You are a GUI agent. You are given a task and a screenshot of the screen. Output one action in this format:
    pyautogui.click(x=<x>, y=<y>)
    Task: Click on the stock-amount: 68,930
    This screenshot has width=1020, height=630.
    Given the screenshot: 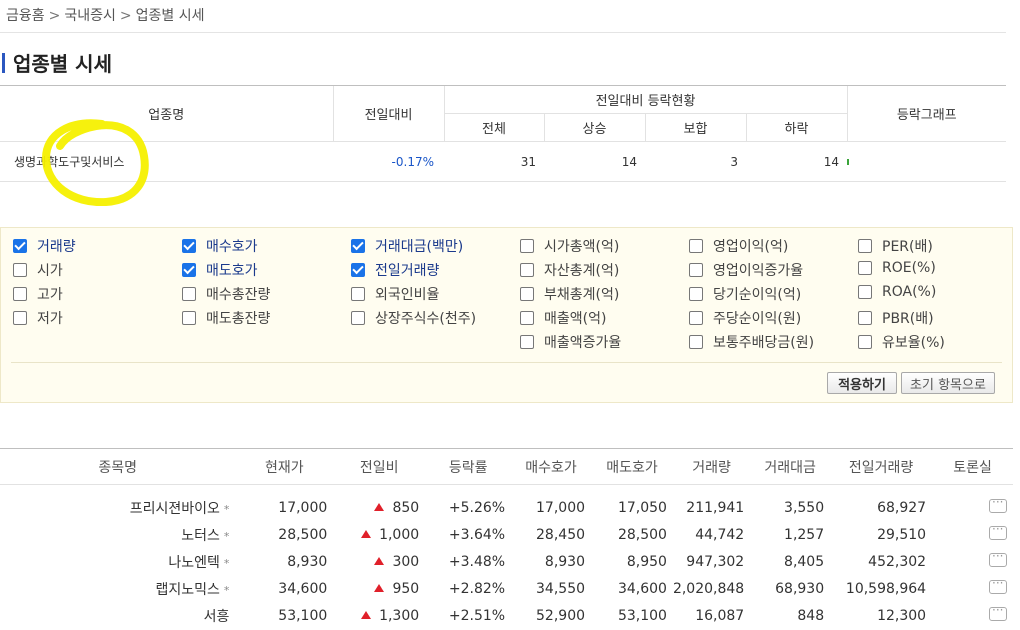 What is the action you would take?
    pyautogui.click(x=800, y=589)
    